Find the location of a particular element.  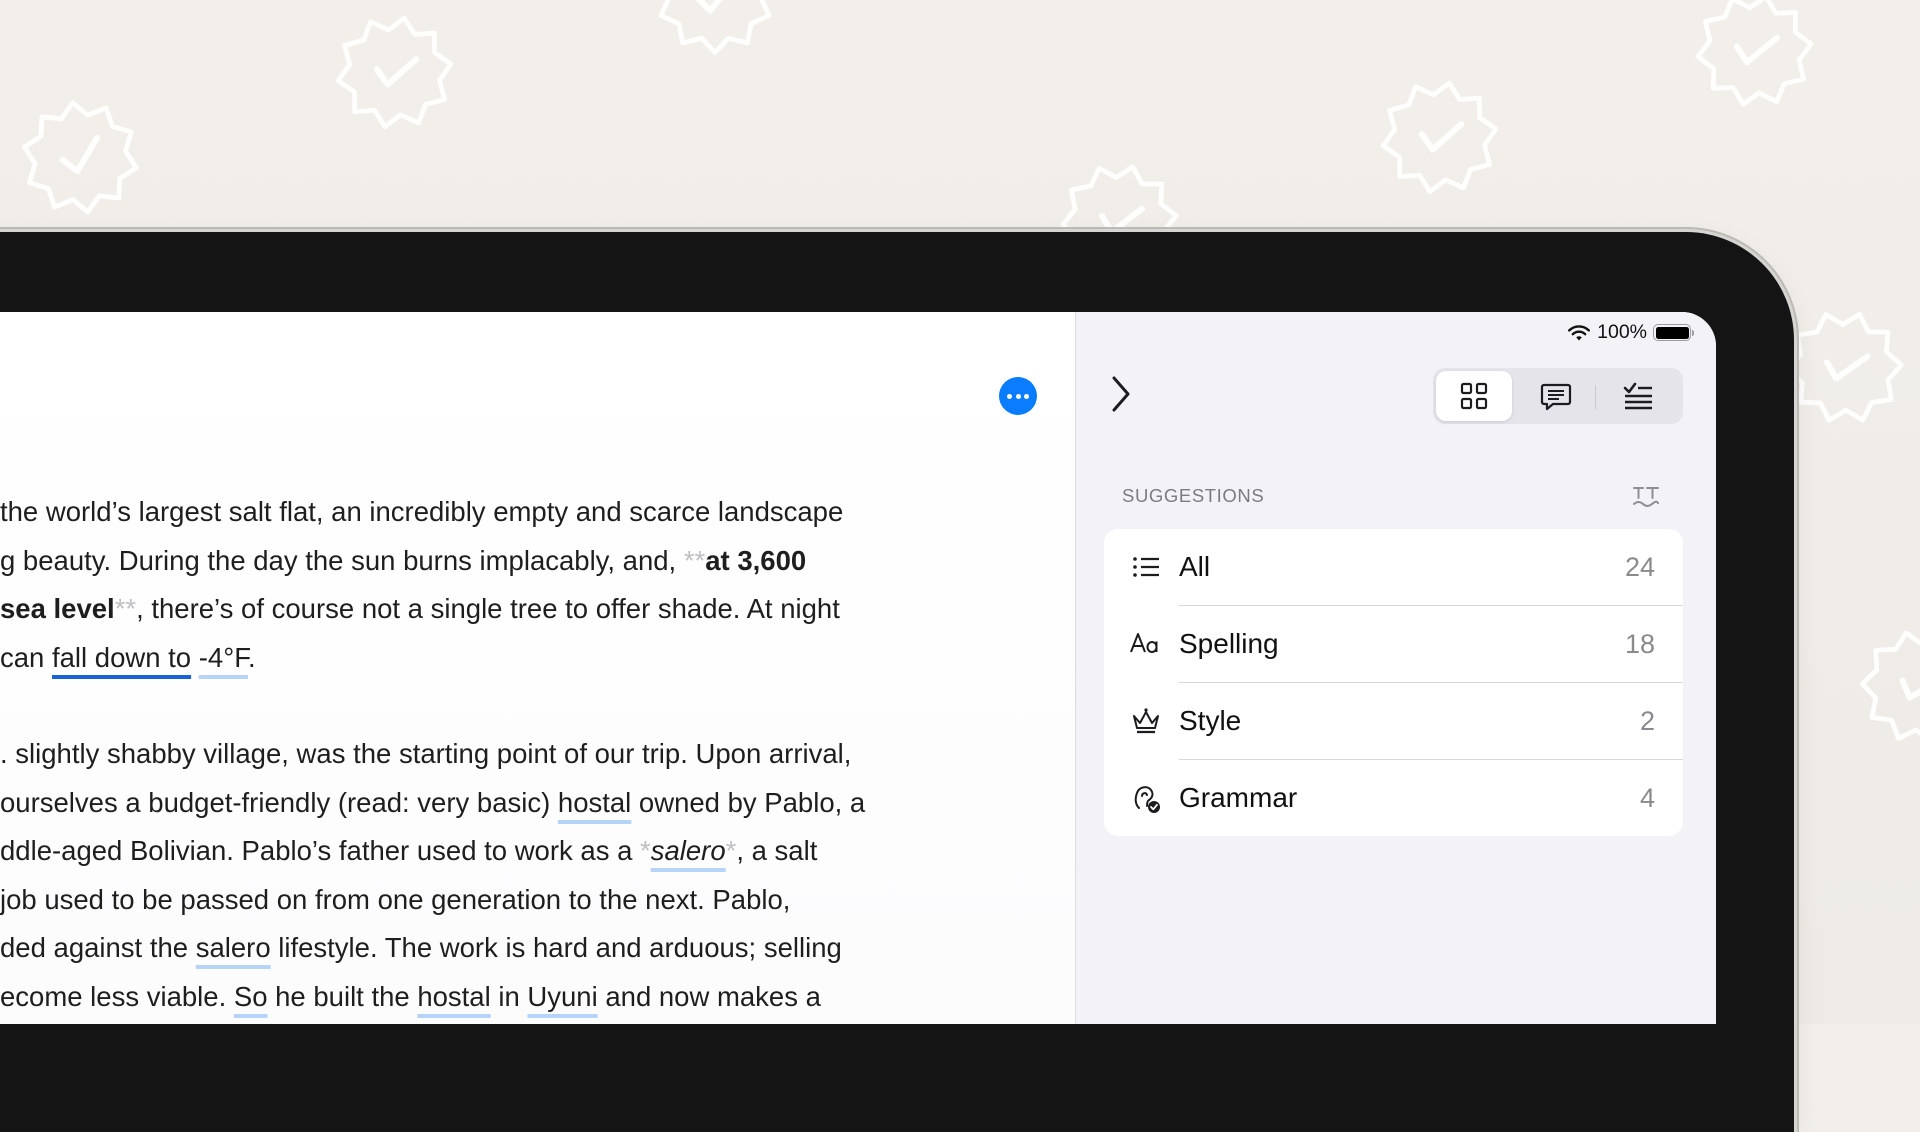

checklist-icon is located at coordinates (1637, 396).